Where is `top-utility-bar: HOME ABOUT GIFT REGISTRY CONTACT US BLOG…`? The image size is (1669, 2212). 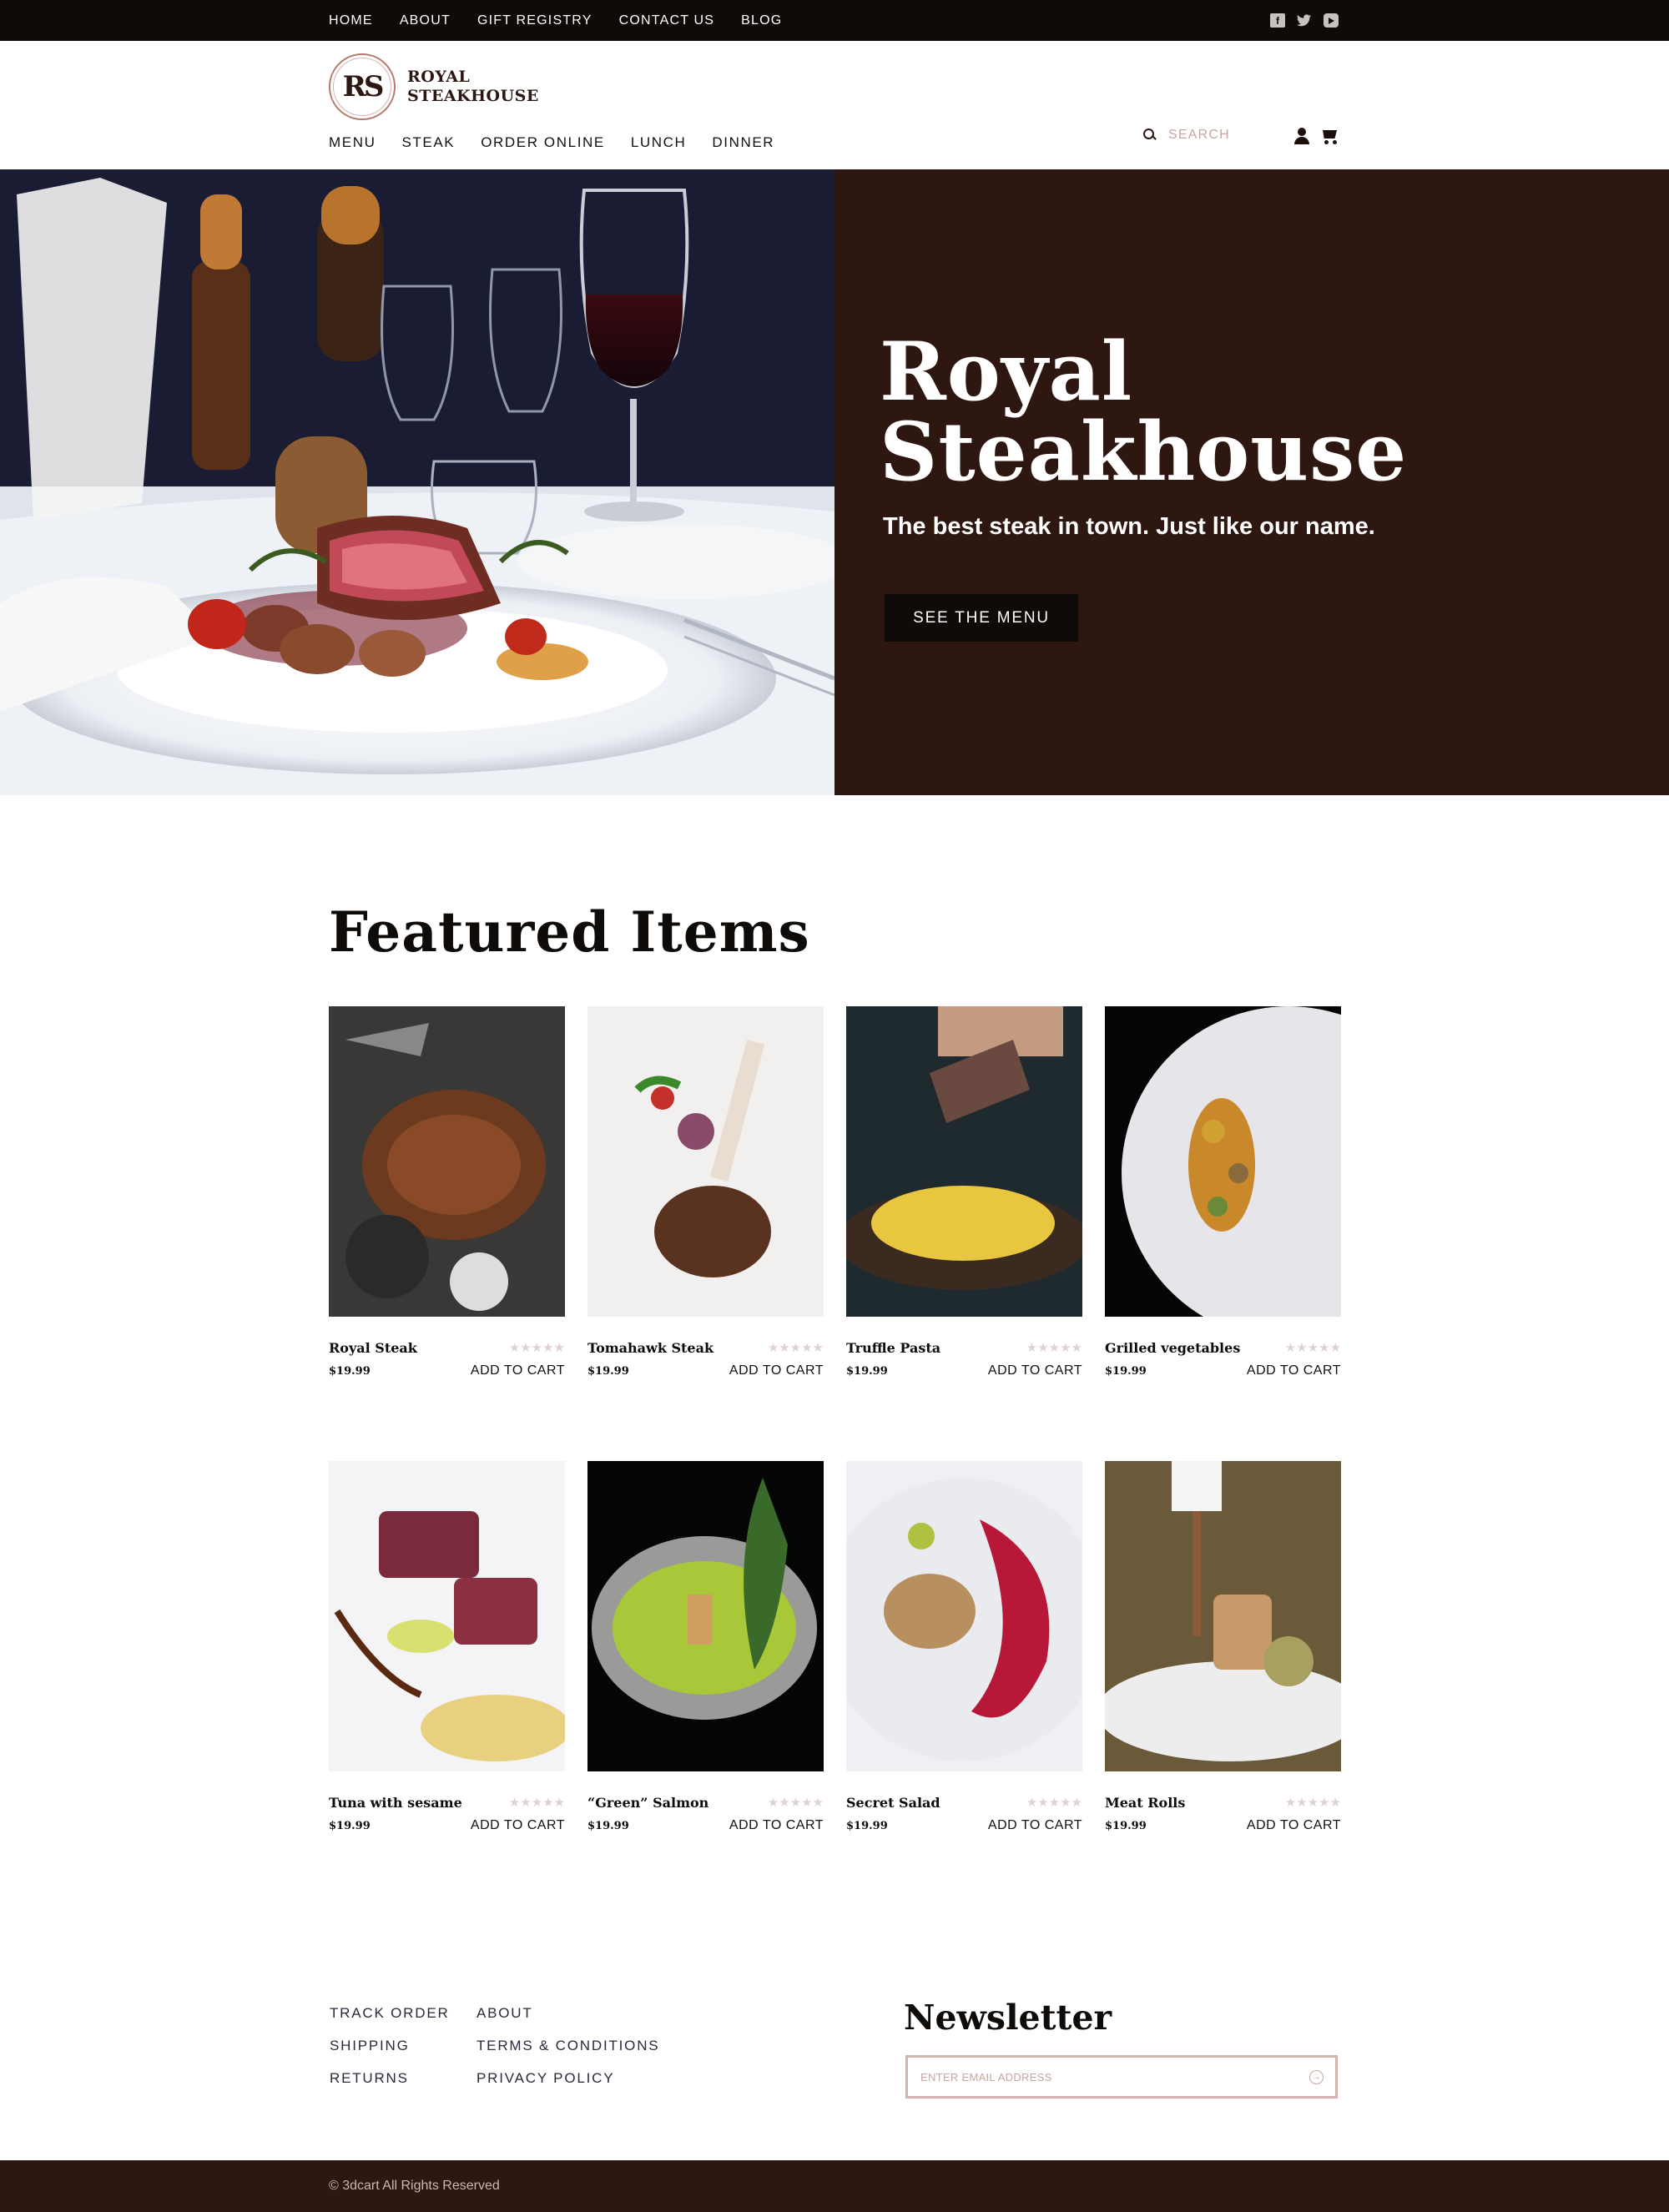
top-utility-bar: HOME ABOUT GIFT REGISTRY CONTACT US BLOG… is located at coordinates (834, 20).